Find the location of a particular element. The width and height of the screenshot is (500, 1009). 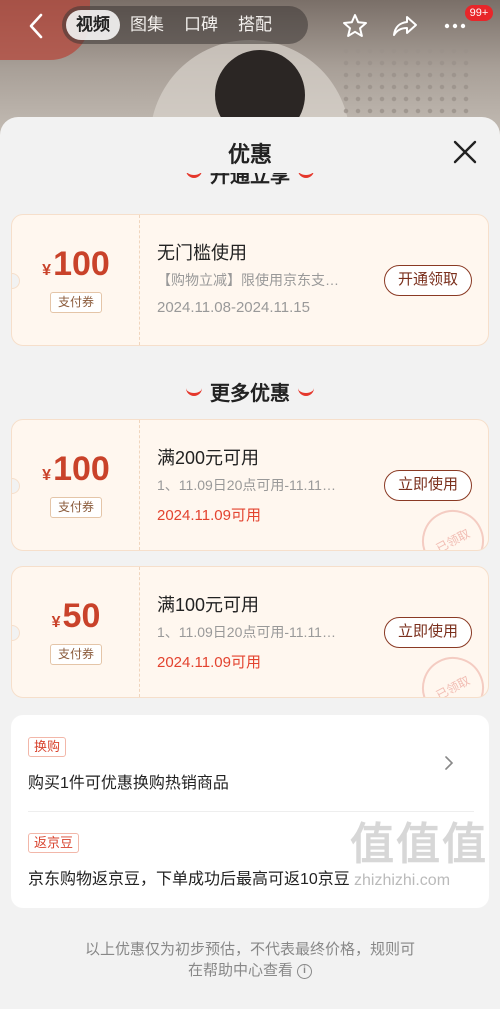

site-watermark: 值值值 zhizhizhi.com is located at coordinates (420, 848).